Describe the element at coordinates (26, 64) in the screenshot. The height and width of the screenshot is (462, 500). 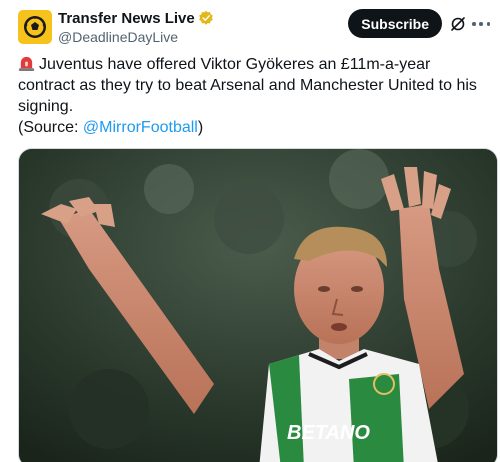
I see `siren-emoji-icon` at that location.